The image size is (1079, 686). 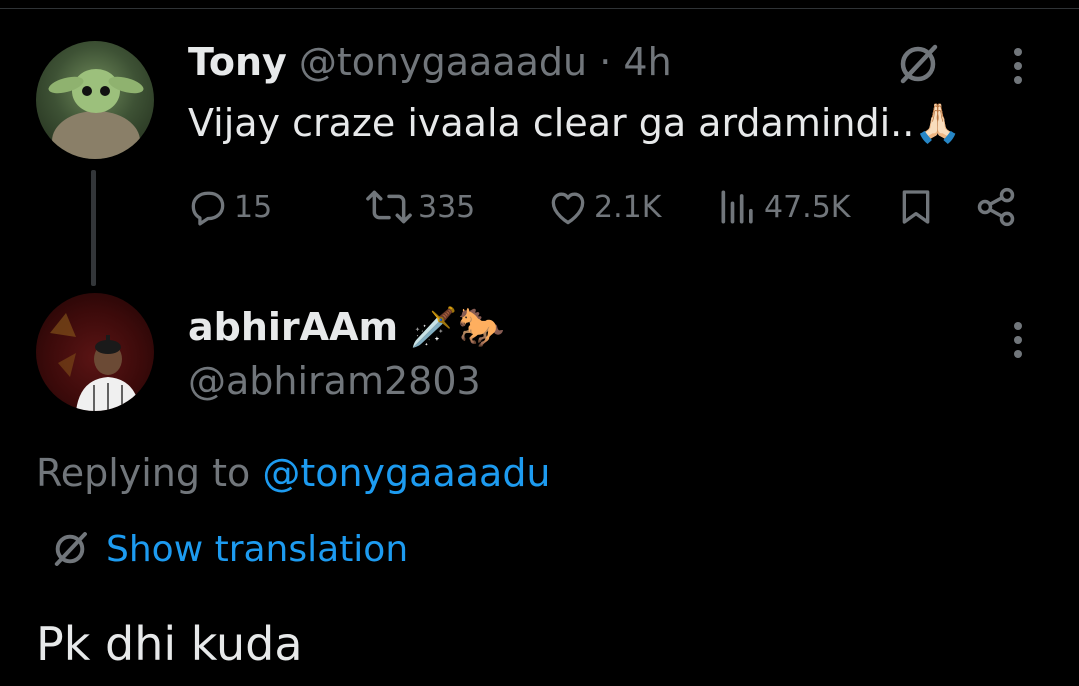 I want to click on tweet-header: Tony @tonygaaaadu · 4h, so click(x=430, y=62).